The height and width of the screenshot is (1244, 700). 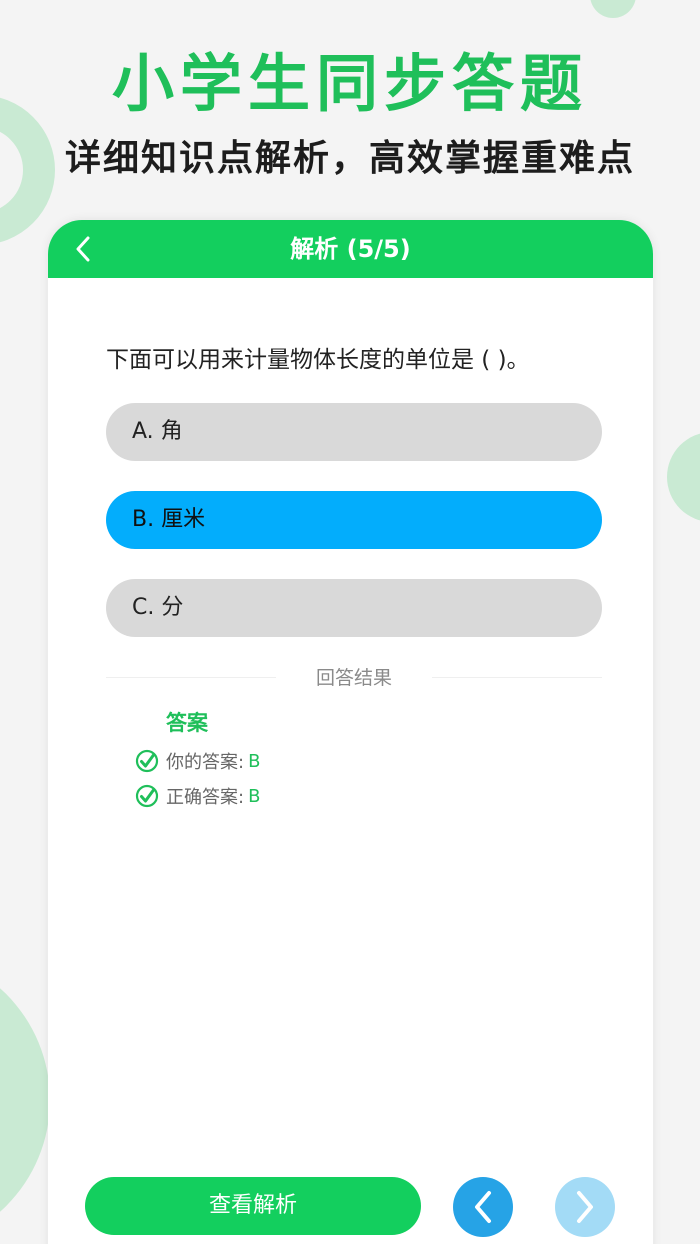 I want to click on correct-answer-row: 正确答案: B, so click(x=197, y=796).